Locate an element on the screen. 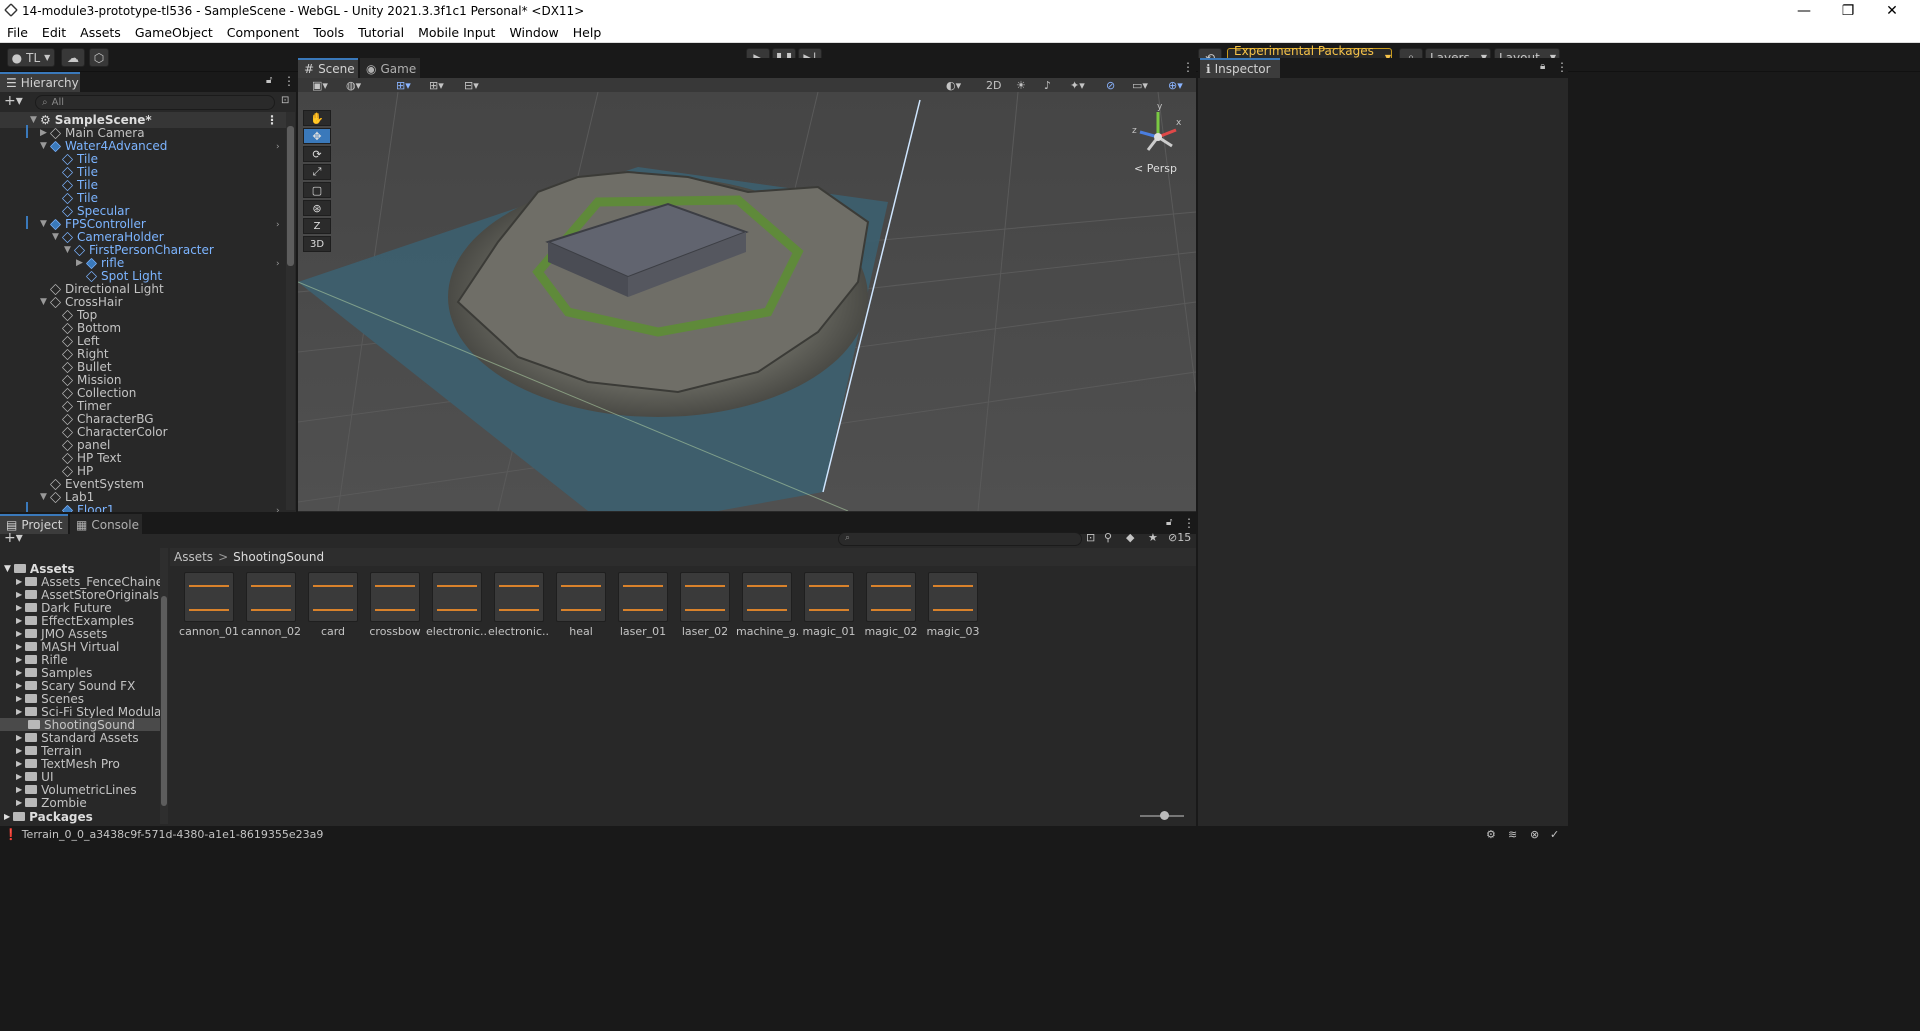 This screenshot has width=1920, height=1031. tab-hierarchy: ☰ Hierarchy is located at coordinates (40, 82).